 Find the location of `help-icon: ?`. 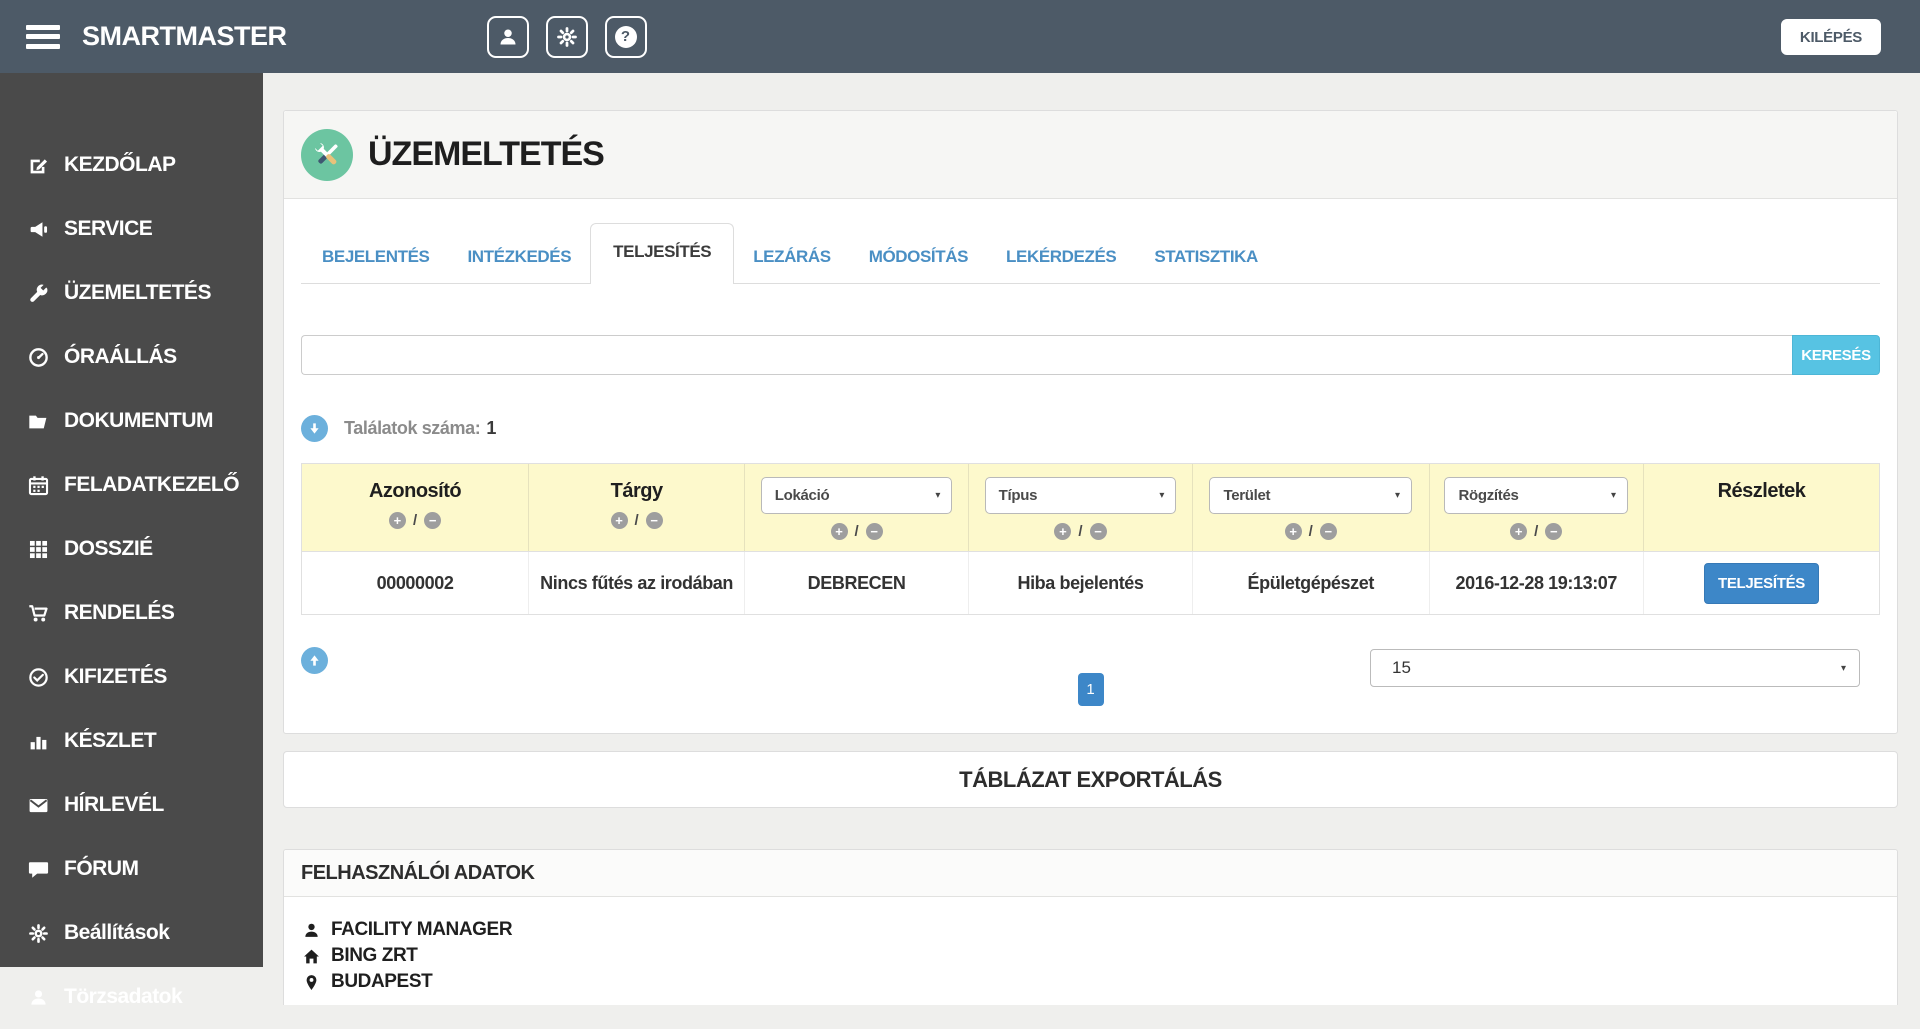

help-icon: ? is located at coordinates (626, 37).